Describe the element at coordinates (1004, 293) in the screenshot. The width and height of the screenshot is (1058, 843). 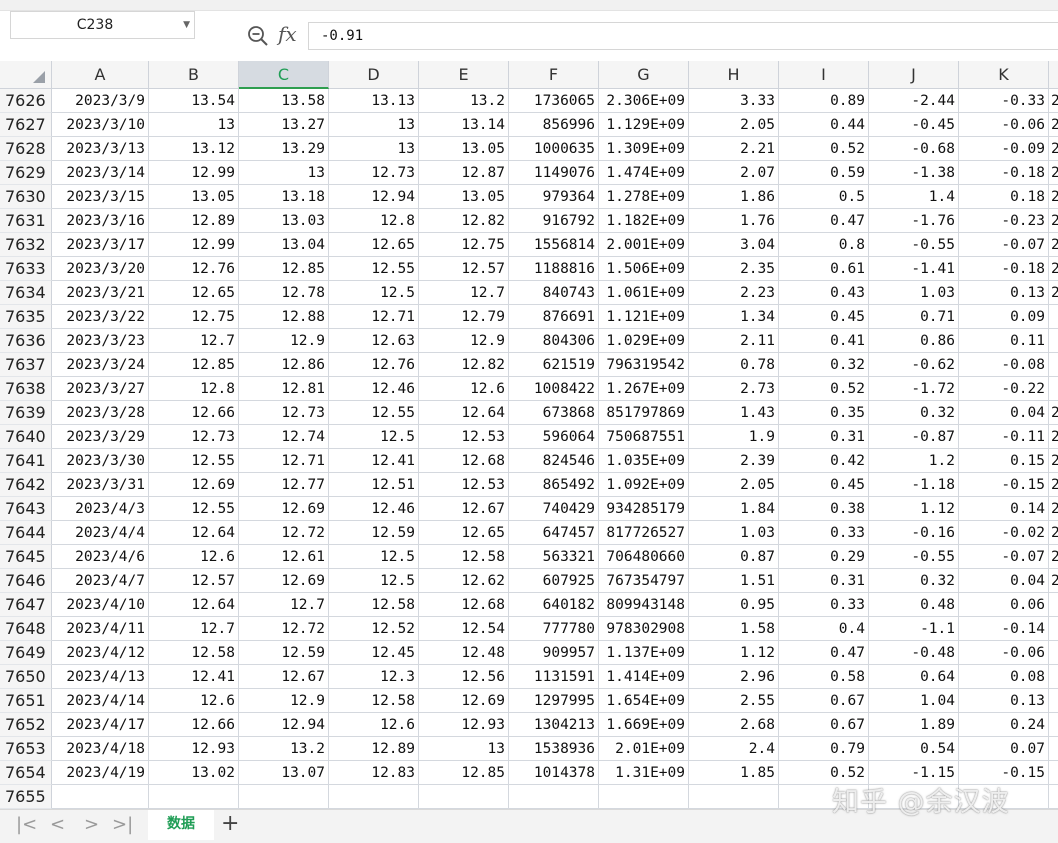
I see `cell-k: 0.13` at that location.